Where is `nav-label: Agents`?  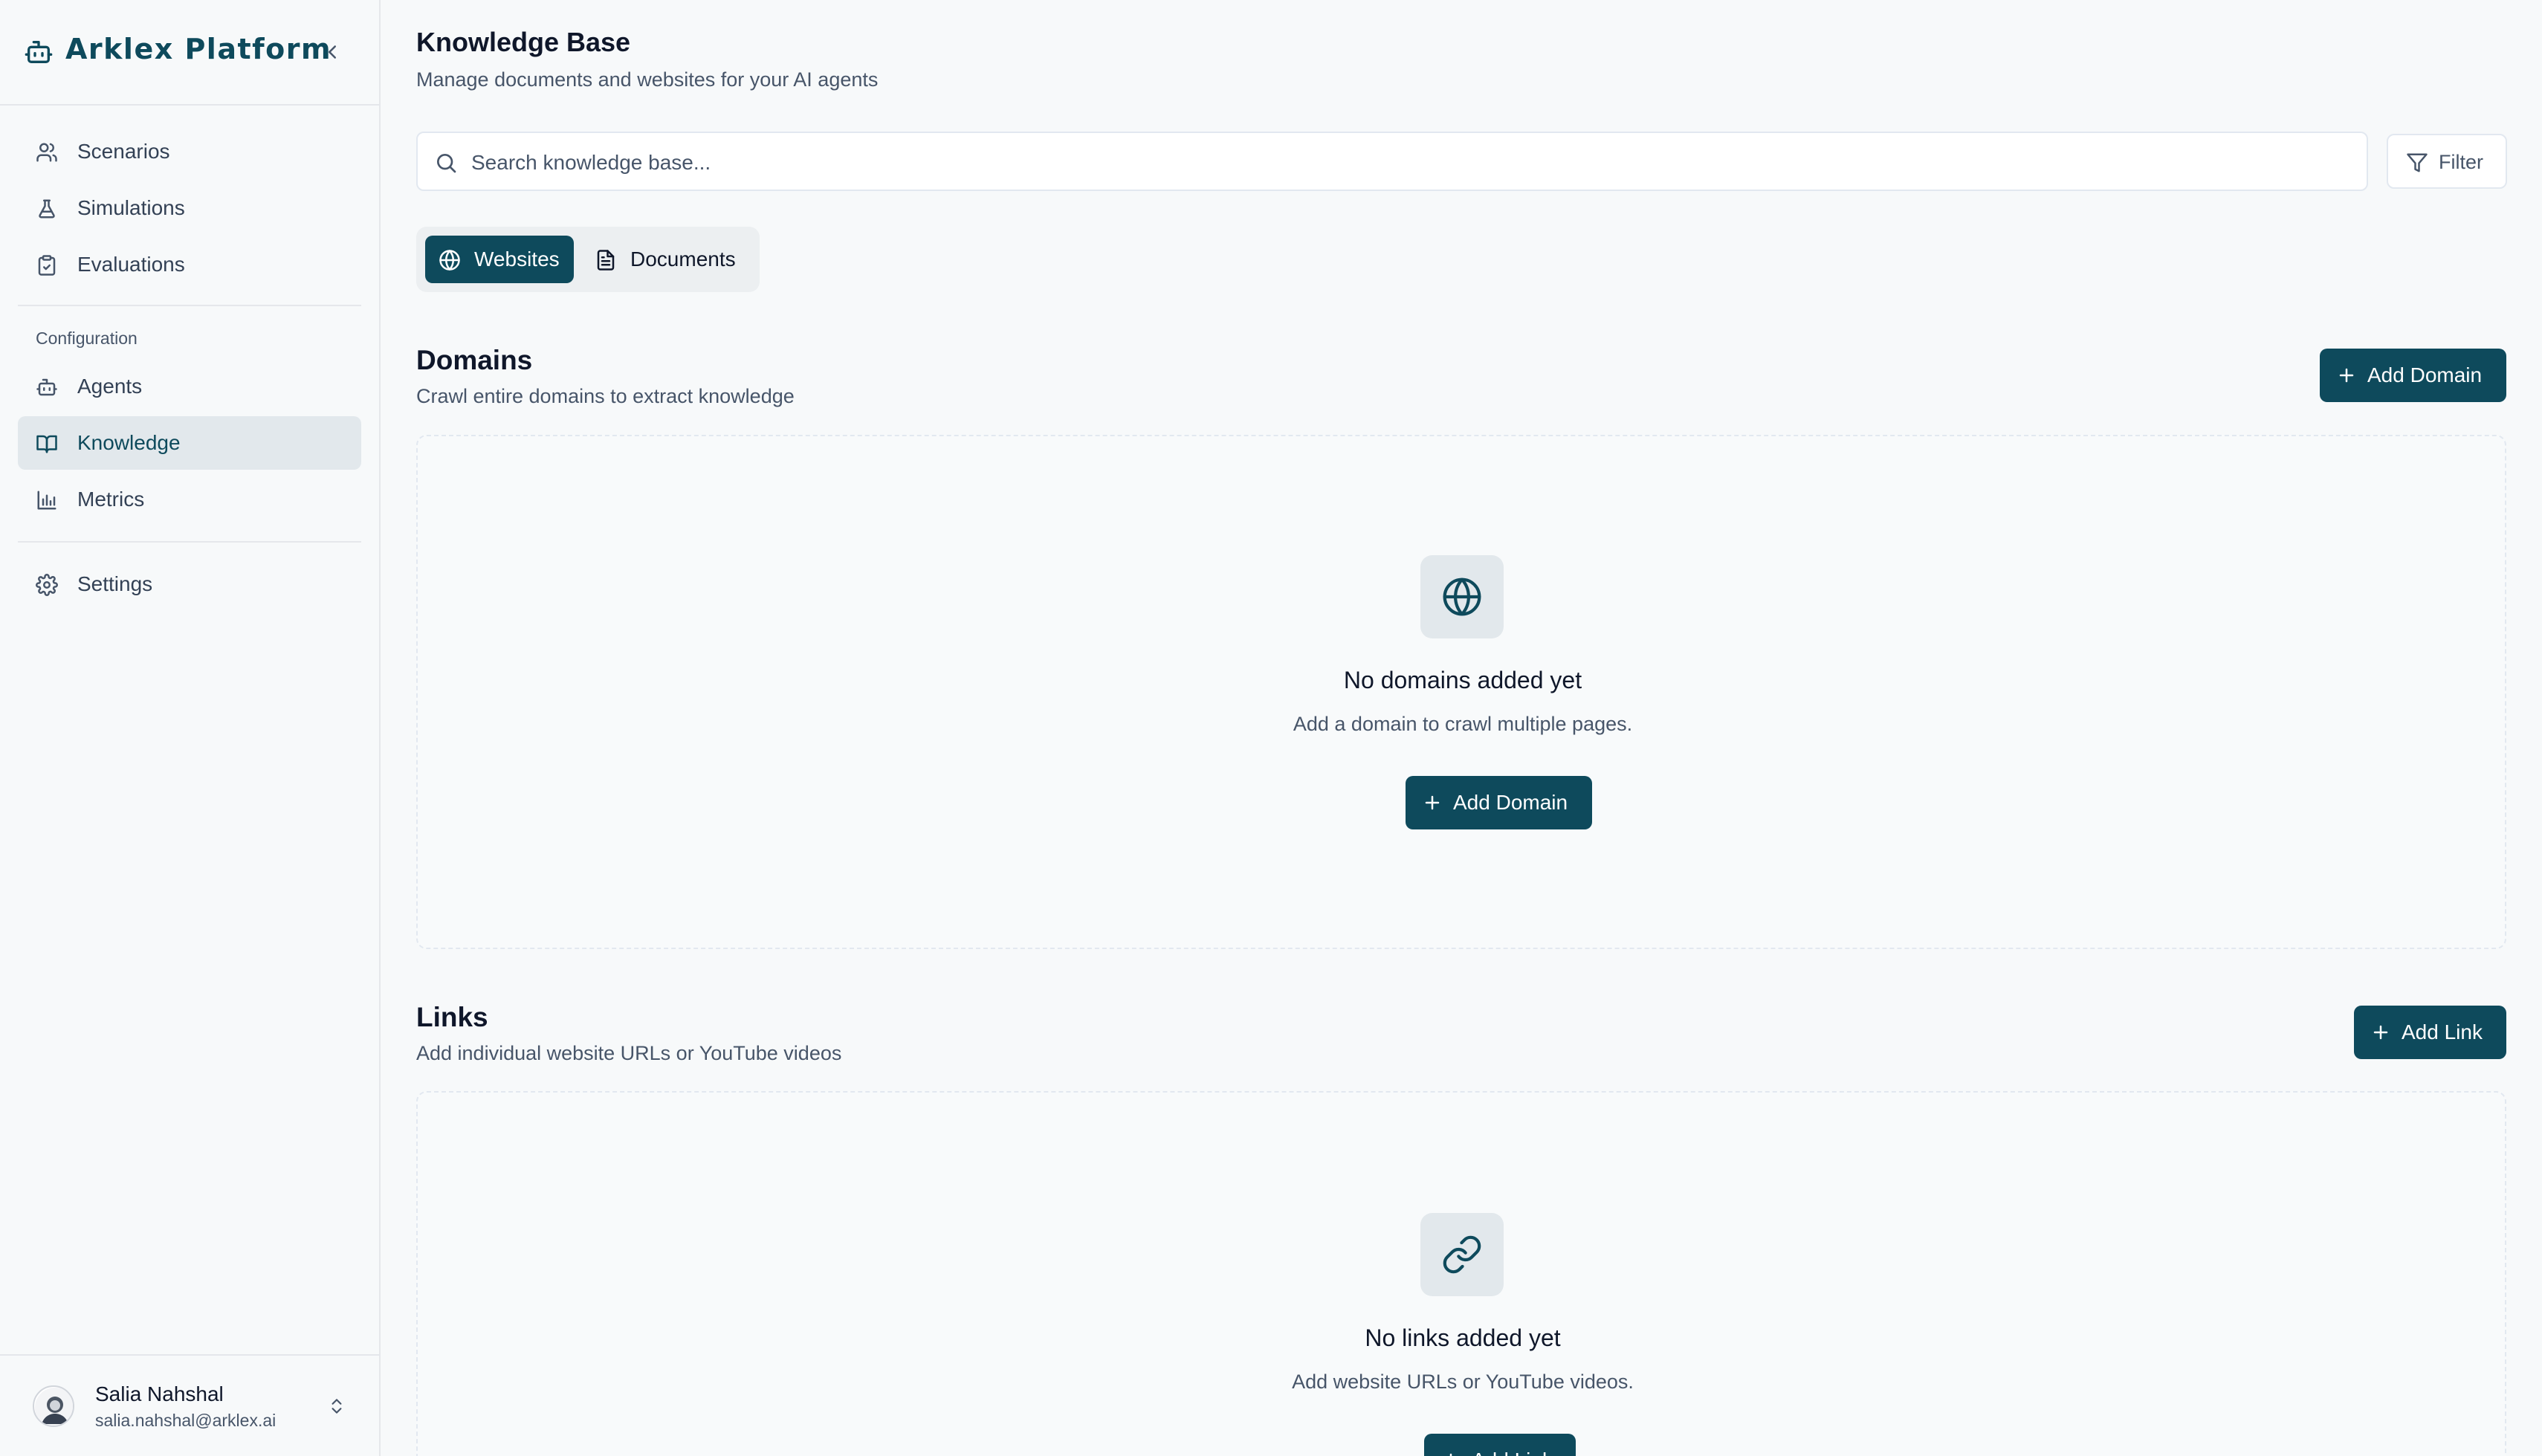 nav-label: Agents is located at coordinates (110, 386).